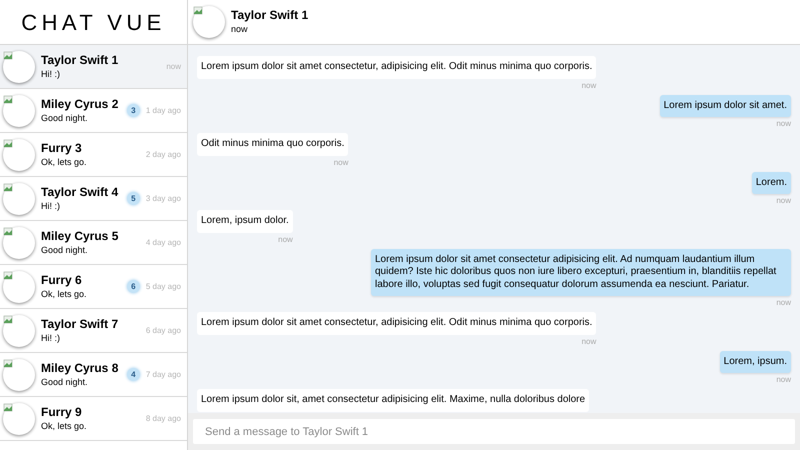 The image size is (800, 450). I want to click on message-bubble: Odit minus minima quo corporis., so click(272, 144).